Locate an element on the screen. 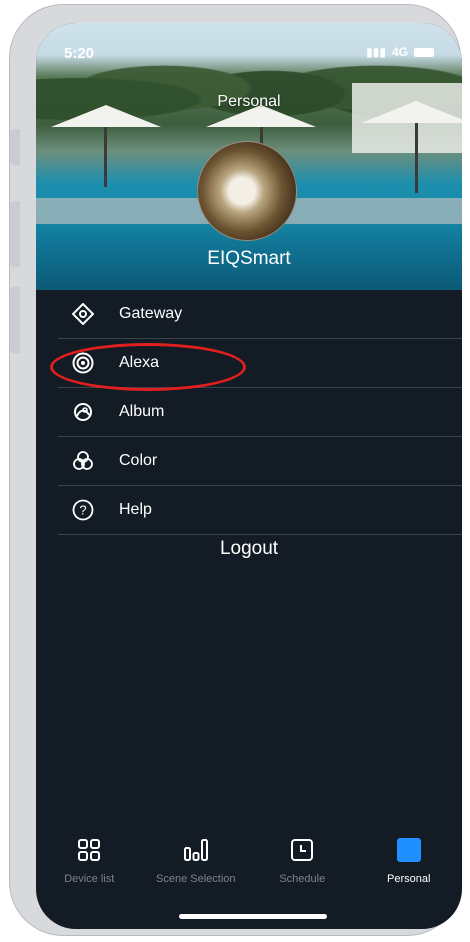  tab-scene-selection: Scene Selection is located at coordinates (196, 865).